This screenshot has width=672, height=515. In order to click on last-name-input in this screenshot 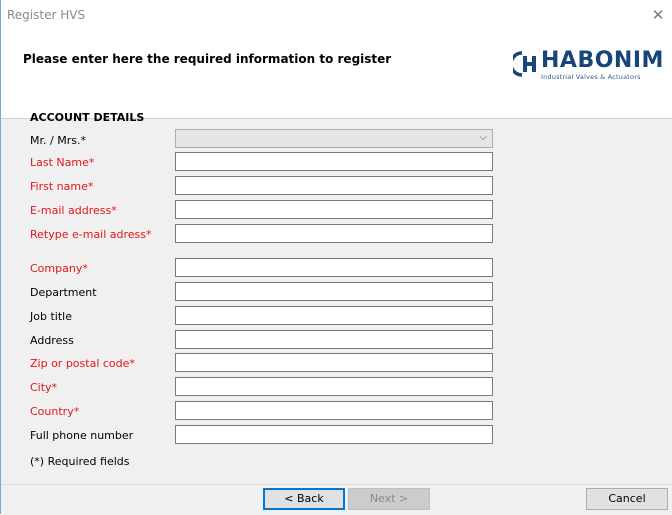, I will do `click(334, 161)`.